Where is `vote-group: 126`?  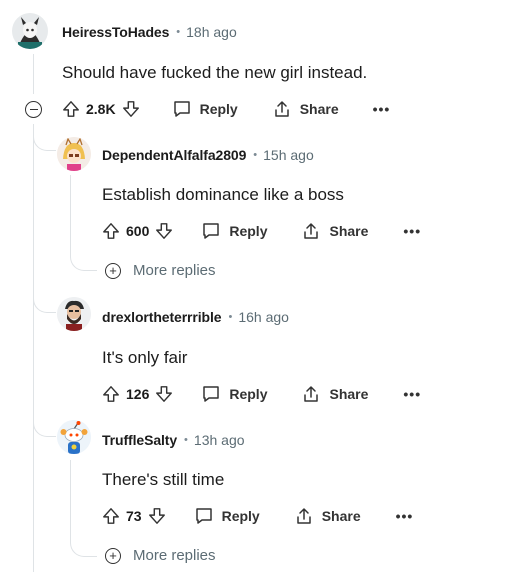
vote-group: 126 is located at coordinates (137, 394).